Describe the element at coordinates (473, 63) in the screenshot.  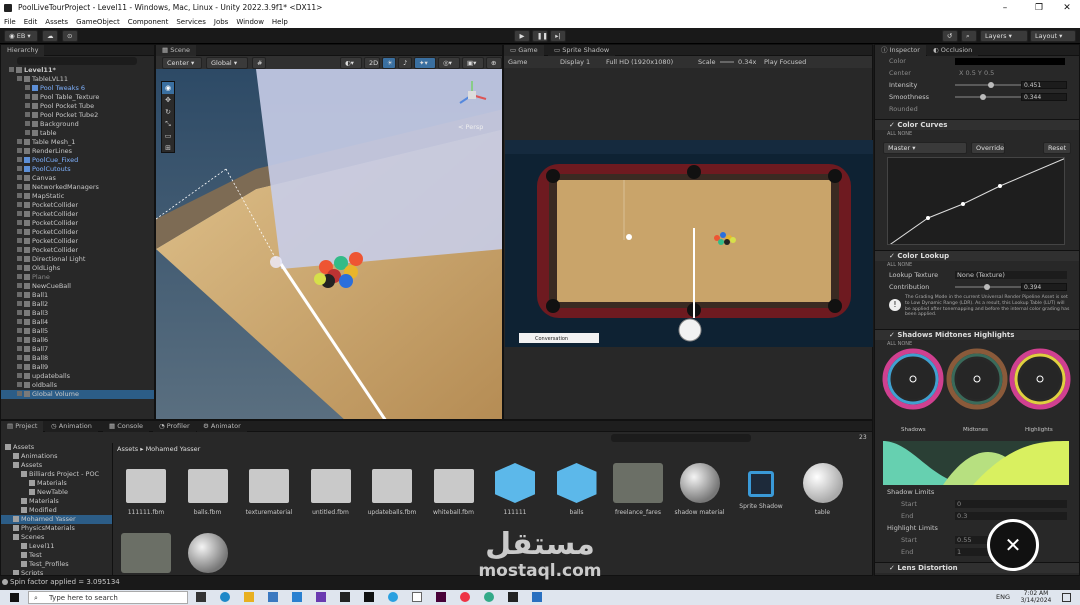
I see `camera-icon: ▣▾` at that location.